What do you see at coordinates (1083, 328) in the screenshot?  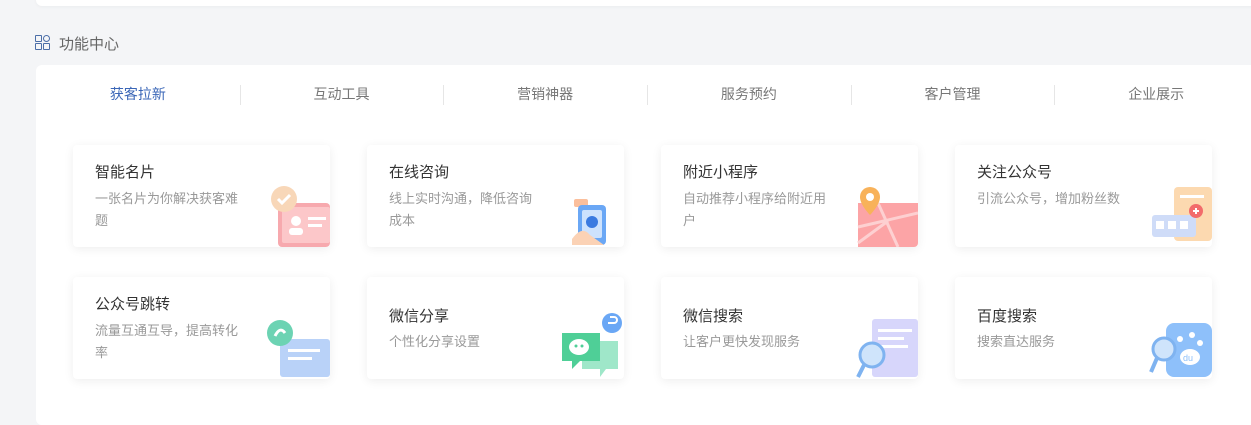 I see `card-baidu-search: 百度搜索 搜索直达服务 du` at bounding box center [1083, 328].